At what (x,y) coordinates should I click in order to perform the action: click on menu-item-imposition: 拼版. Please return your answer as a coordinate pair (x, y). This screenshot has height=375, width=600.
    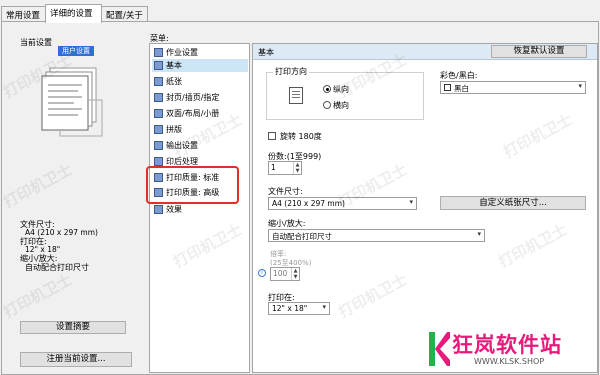
    Looking at the image, I should click on (200, 129).